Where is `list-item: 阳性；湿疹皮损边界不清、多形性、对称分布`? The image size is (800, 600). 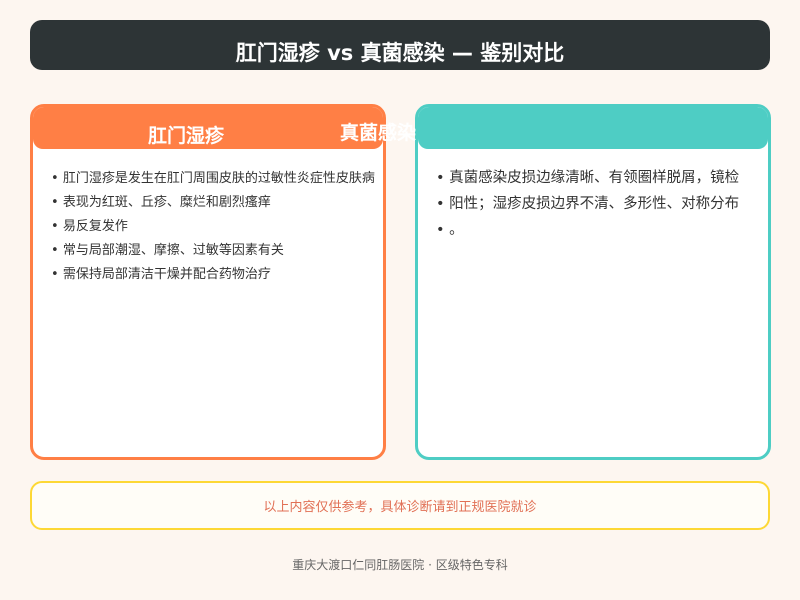
list-item: 阳性；湿疹皮损边界不清、多形性、对称分布 is located at coordinates (587, 204).